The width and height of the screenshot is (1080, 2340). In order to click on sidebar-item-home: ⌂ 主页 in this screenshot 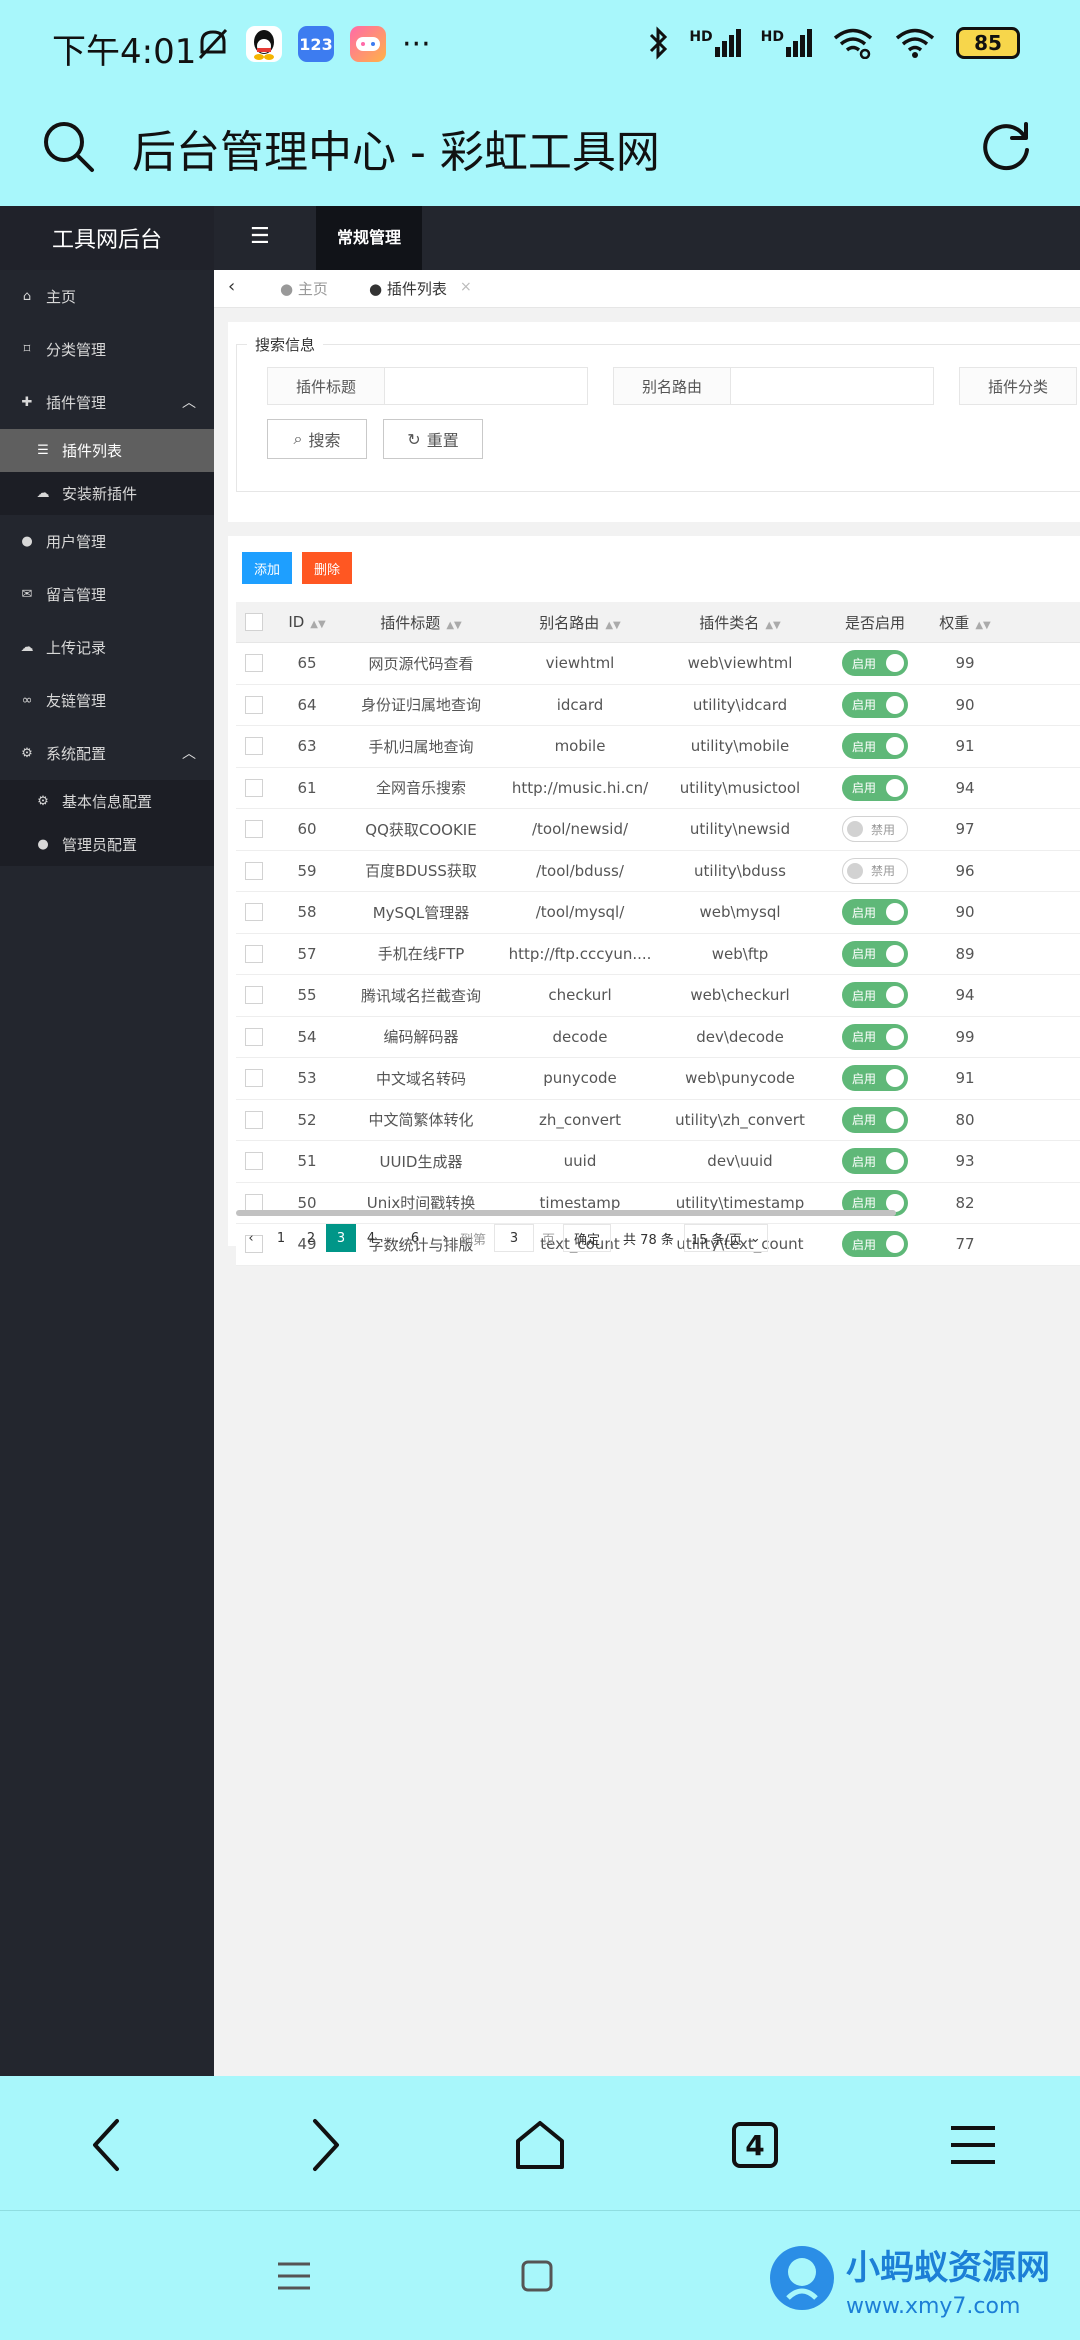, I will do `click(107, 296)`.